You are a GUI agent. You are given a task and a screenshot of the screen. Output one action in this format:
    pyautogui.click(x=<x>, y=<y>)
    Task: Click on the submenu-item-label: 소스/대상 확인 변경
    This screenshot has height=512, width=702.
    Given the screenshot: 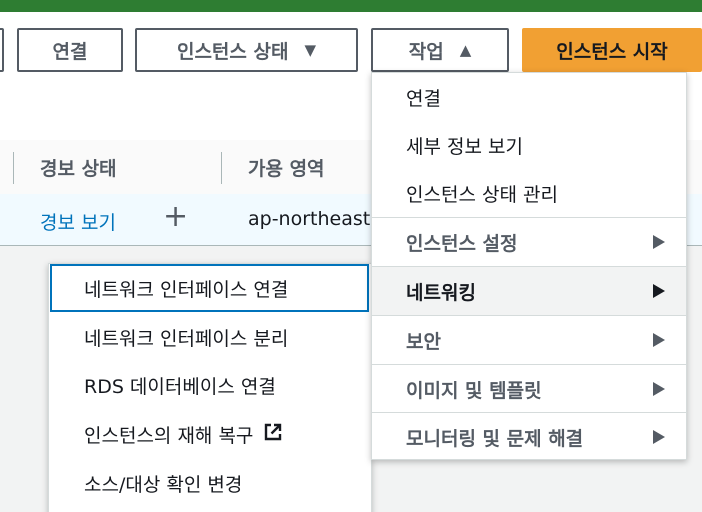 What is the action you would take?
    pyautogui.click(x=163, y=484)
    